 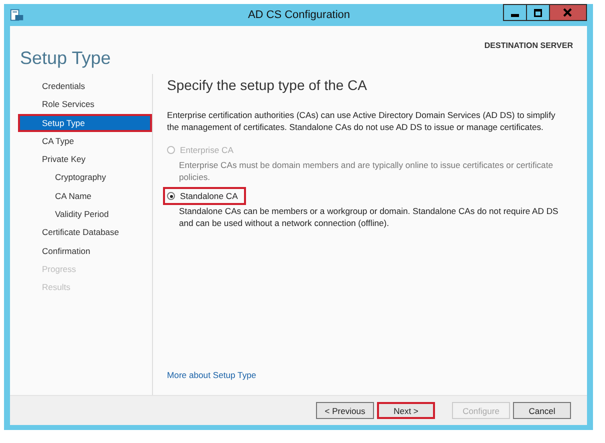 What do you see at coordinates (85, 214) in the screenshot?
I see `nav-item: Validity Period` at bounding box center [85, 214].